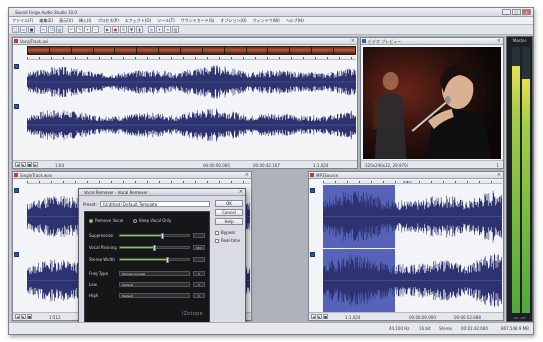 Image resolution: width=543 pixels, height=342 pixels. Describe the element at coordinates (154, 236) in the screenshot. I see `suppression-slider` at that location.